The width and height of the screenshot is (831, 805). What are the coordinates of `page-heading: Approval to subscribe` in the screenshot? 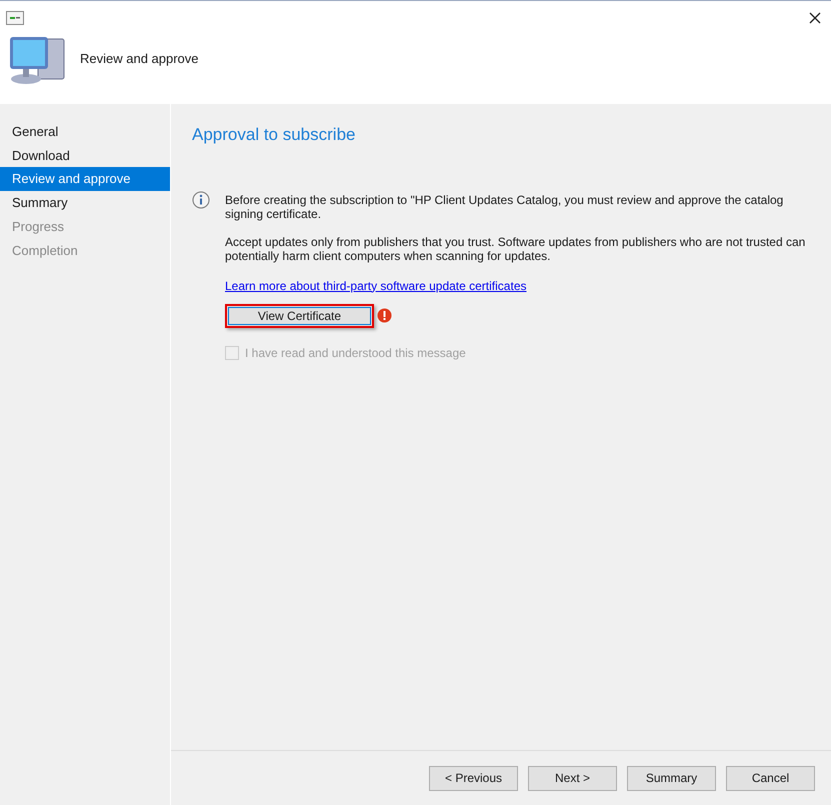 It's located at (274, 135).